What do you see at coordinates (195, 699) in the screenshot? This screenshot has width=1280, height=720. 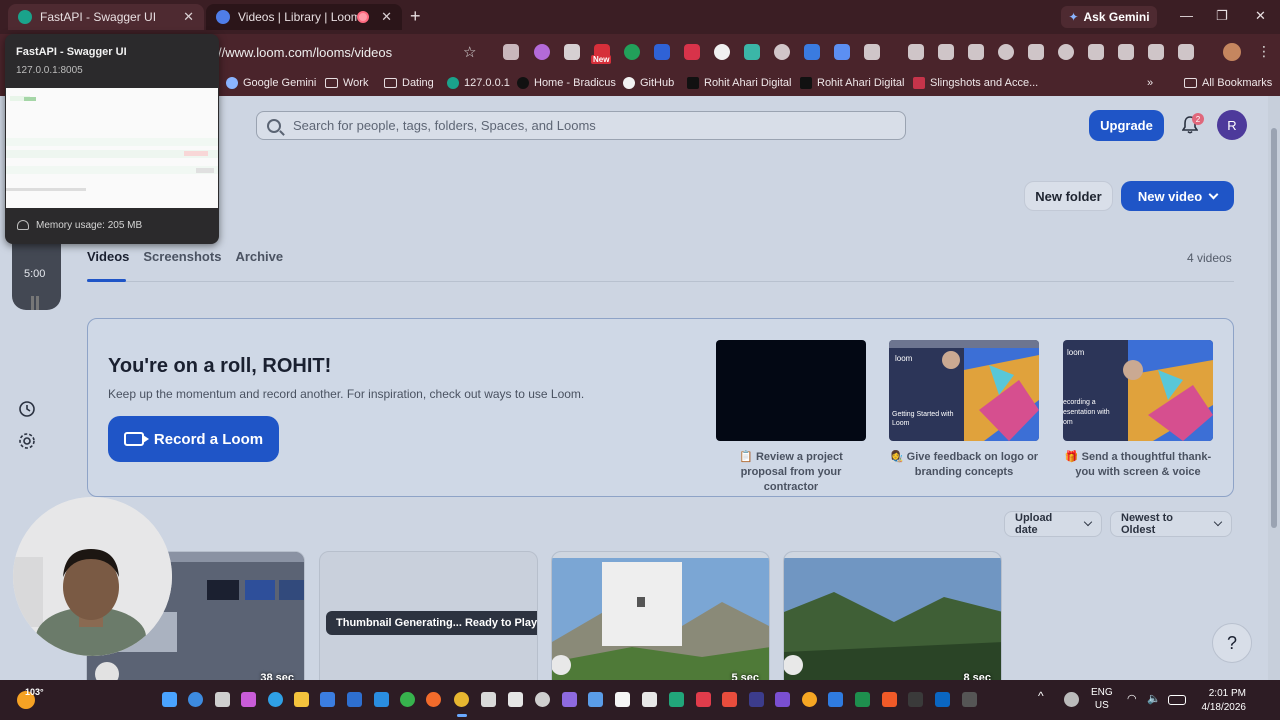 I see `search-taskbar-icon` at bounding box center [195, 699].